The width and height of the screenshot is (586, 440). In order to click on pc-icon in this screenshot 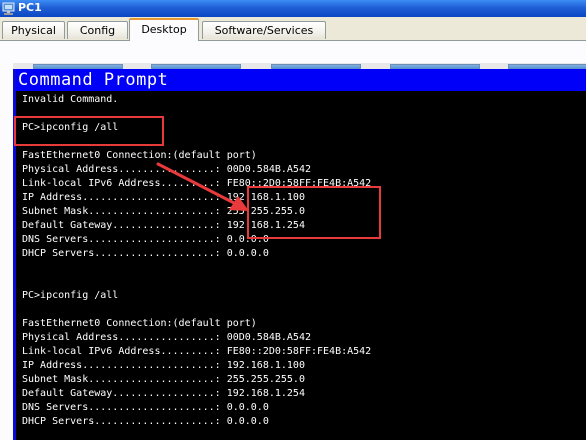, I will do `click(8, 8)`.